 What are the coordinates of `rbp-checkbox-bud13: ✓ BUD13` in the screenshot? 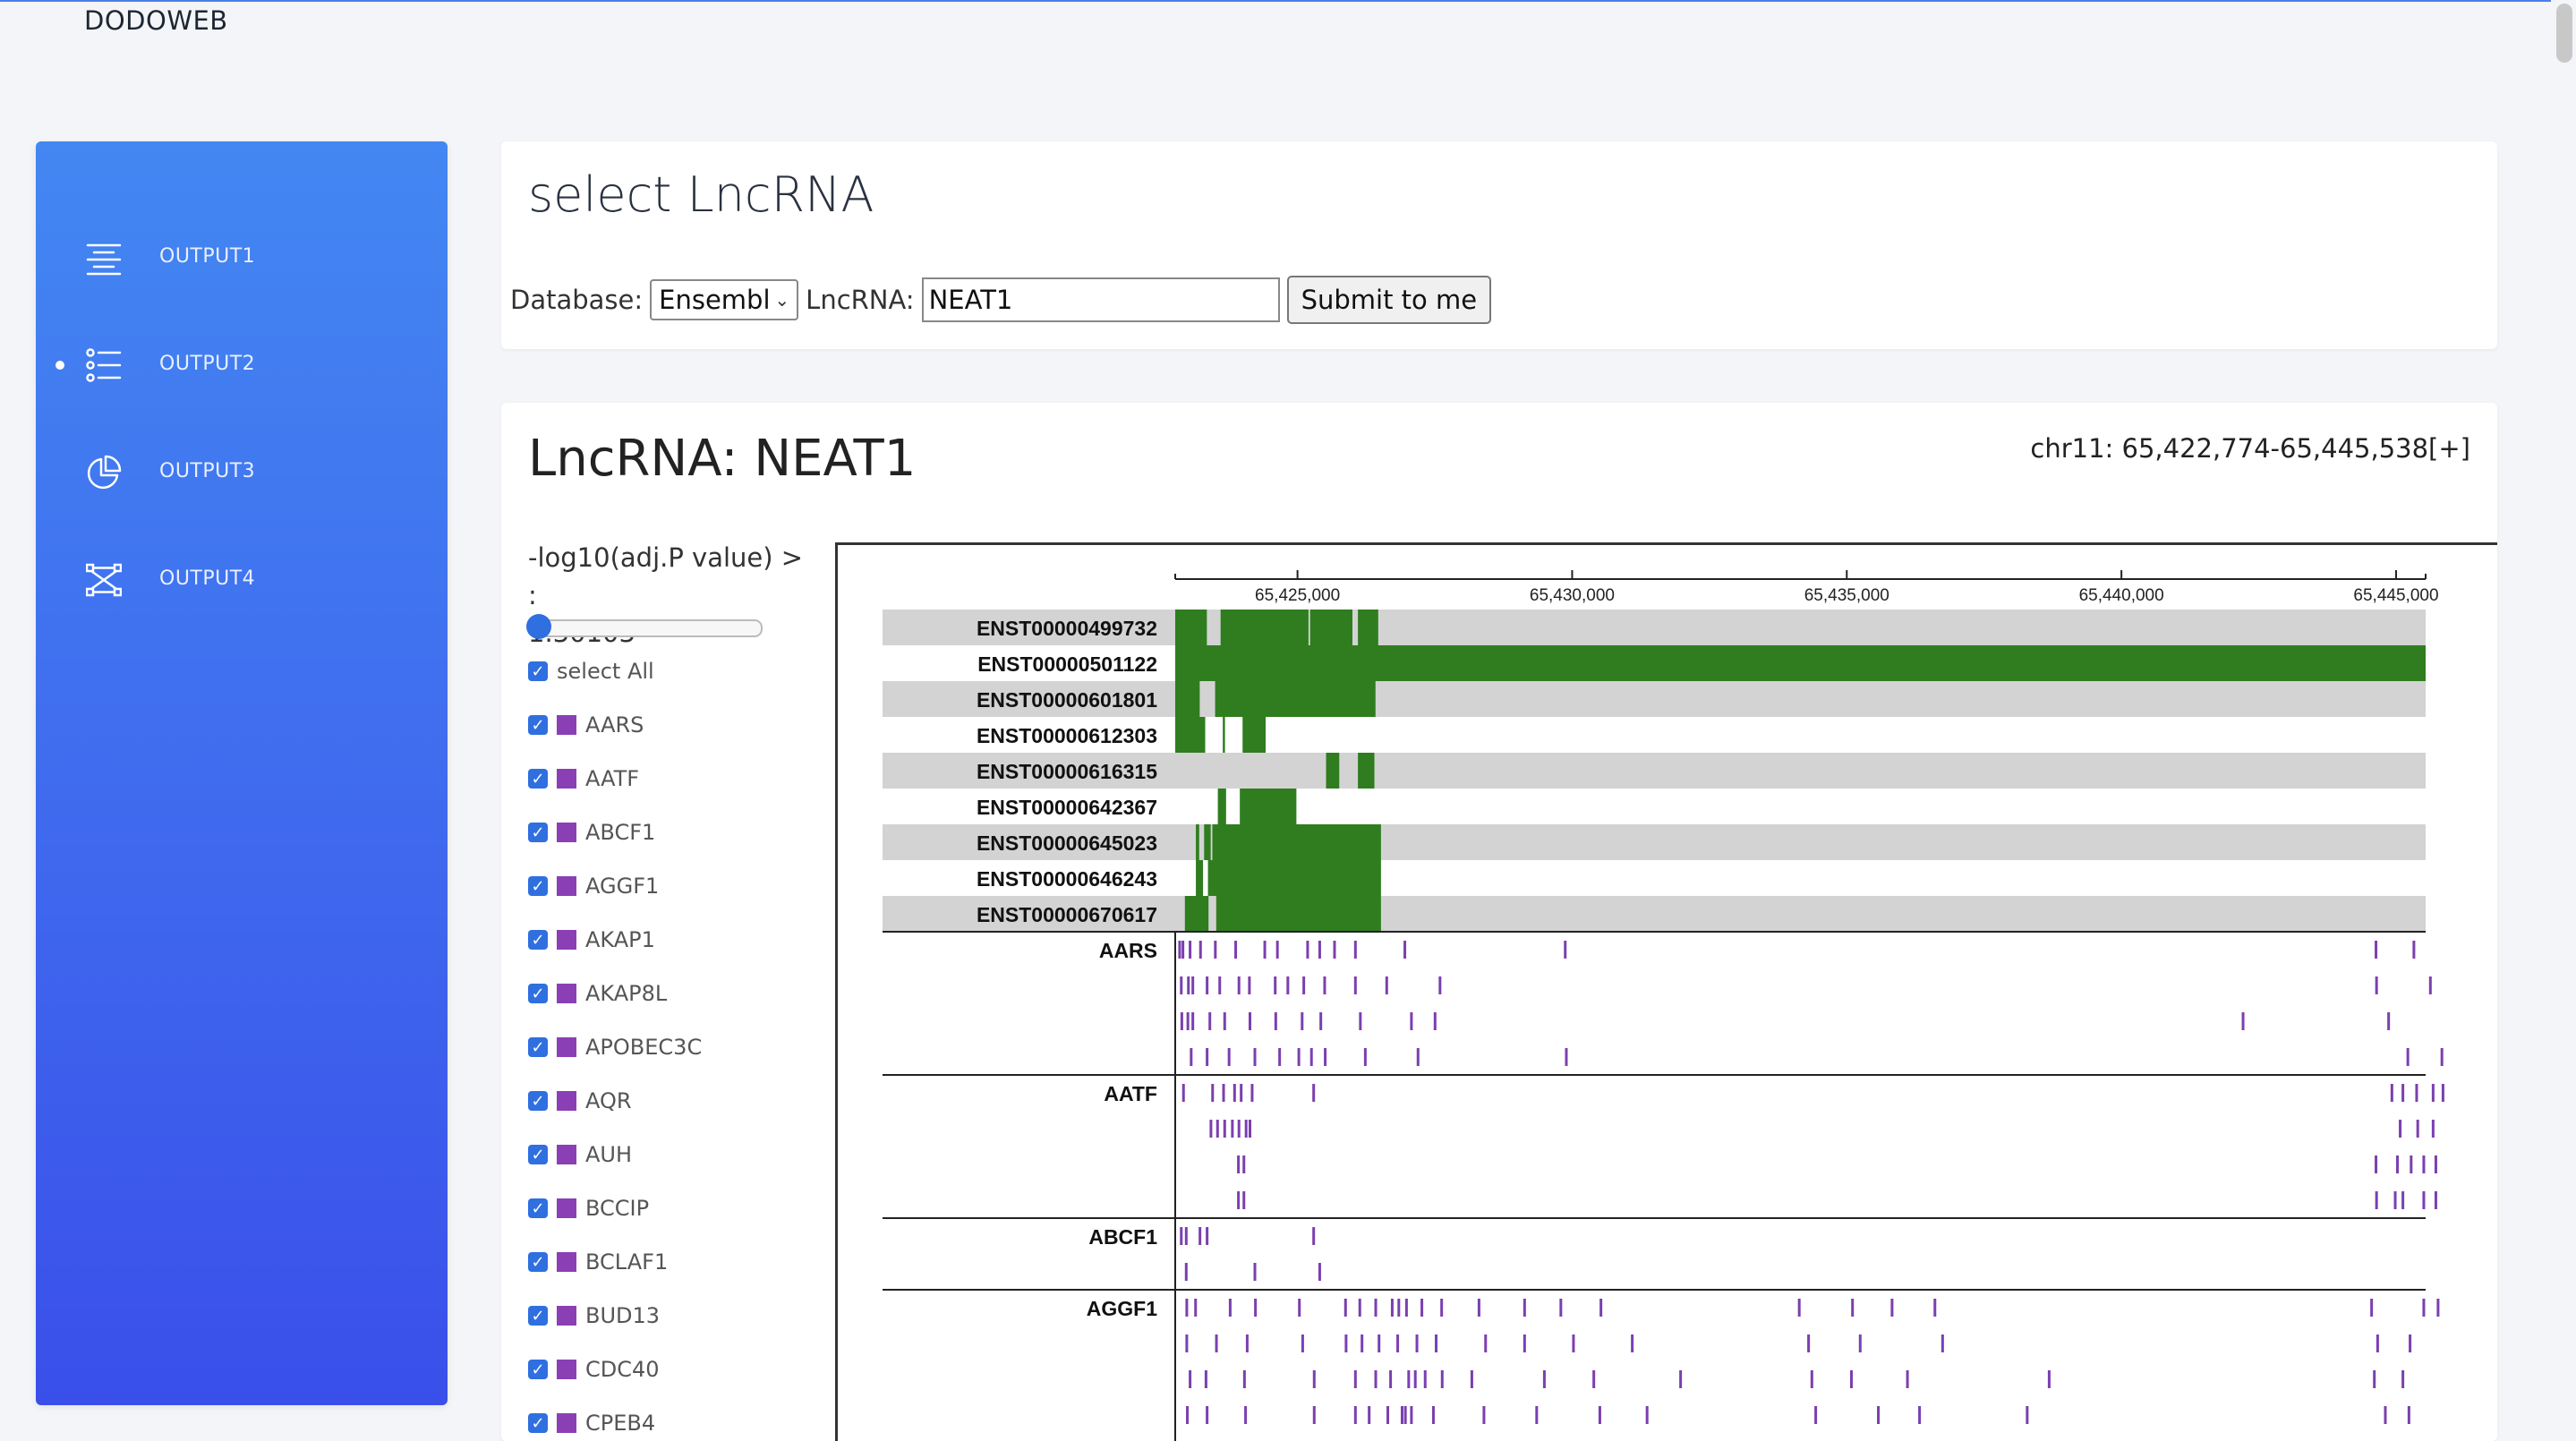 It's located at (594, 1316).